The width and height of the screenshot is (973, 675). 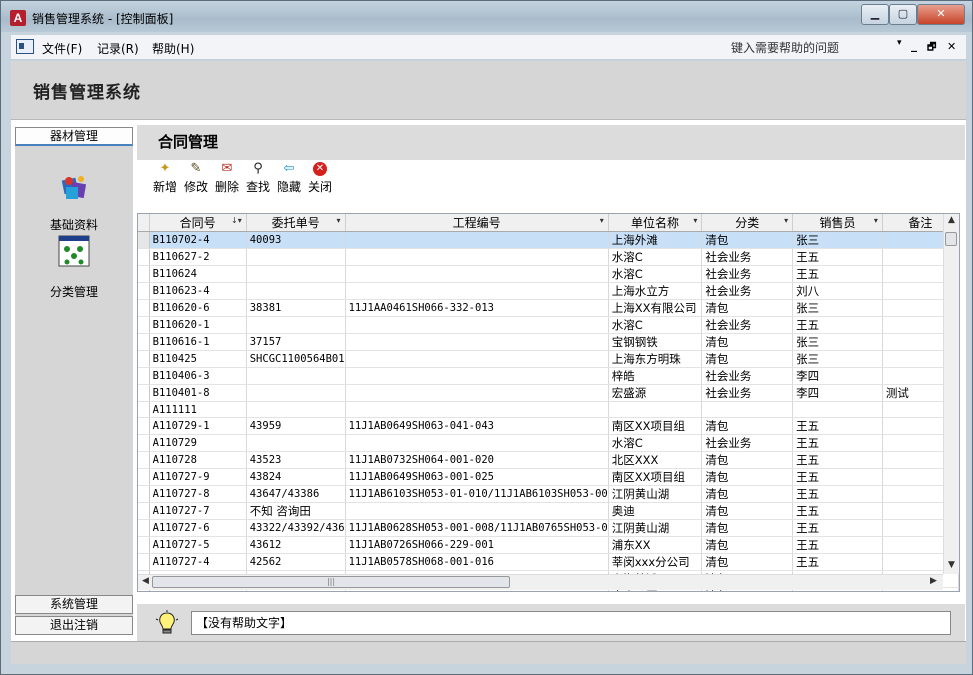 I want to click on vertical-scroll-thumb, so click(x=951, y=239).